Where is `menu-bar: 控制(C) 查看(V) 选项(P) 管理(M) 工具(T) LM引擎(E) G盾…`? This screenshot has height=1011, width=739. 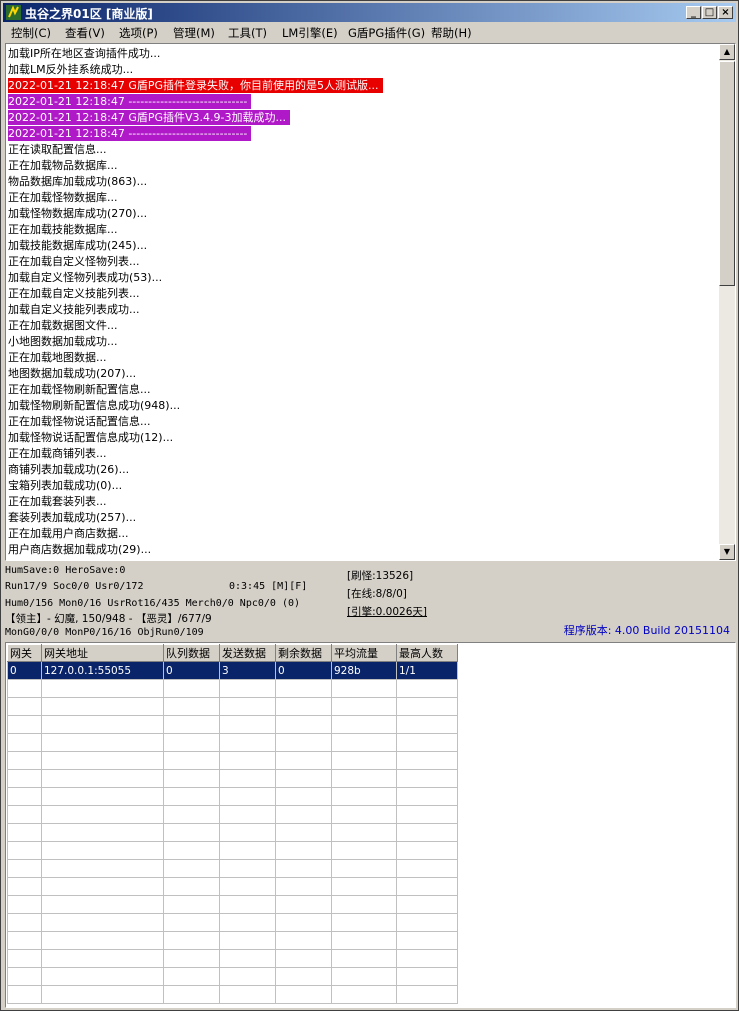
menu-bar: 控制(C) 查看(V) 选项(P) 管理(M) 工具(T) LM引擎(E) G盾… is located at coordinates (369, 32).